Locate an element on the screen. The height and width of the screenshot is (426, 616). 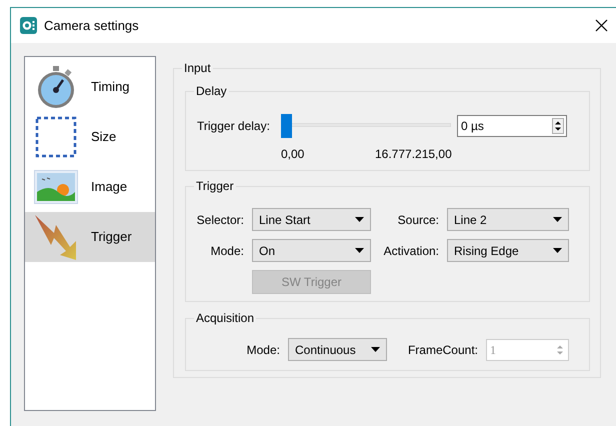
field-label: Source: is located at coordinates (418, 220).